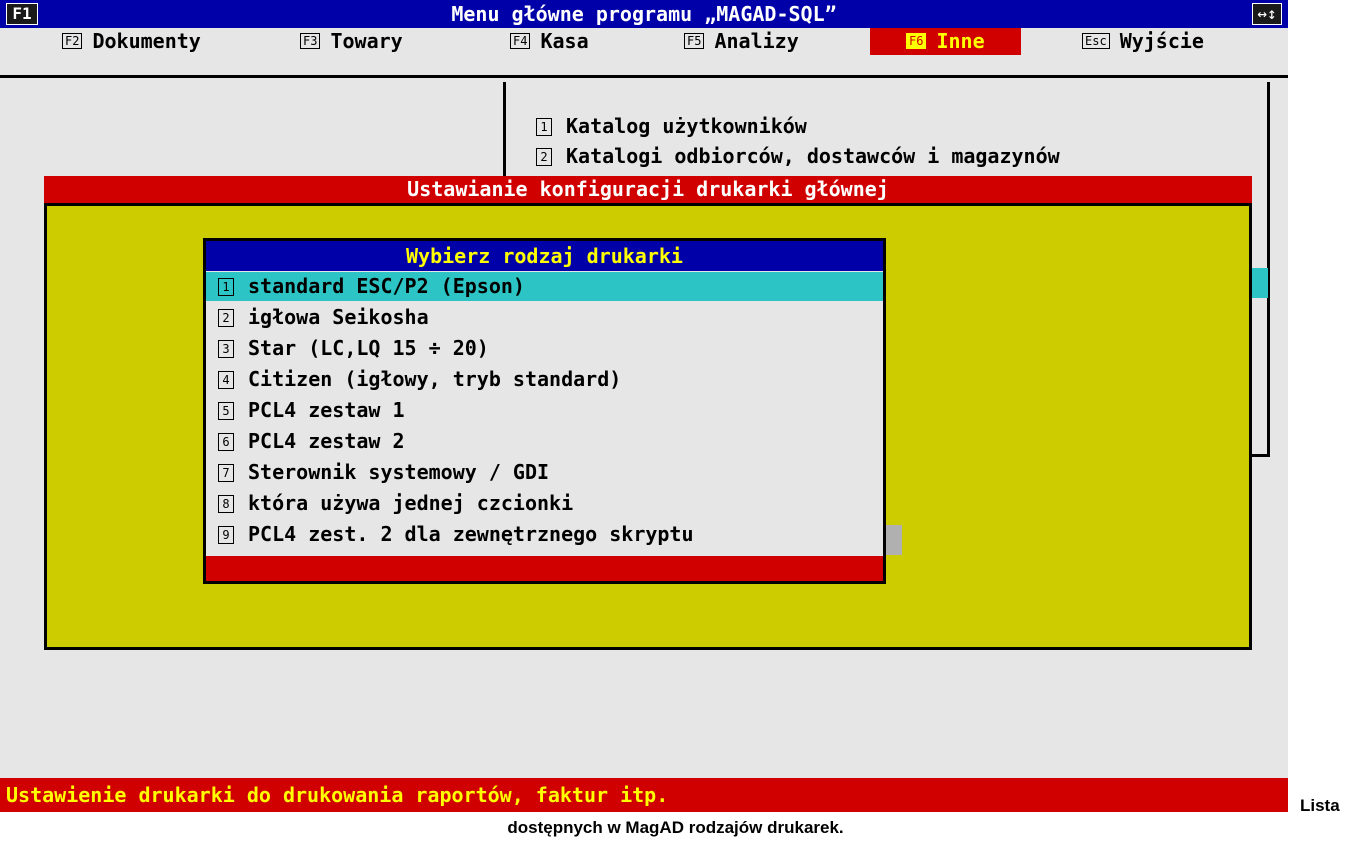 The image size is (1351, 846). I want to click on menu-item-kasa: F4 Kasa, so click(549, 41).